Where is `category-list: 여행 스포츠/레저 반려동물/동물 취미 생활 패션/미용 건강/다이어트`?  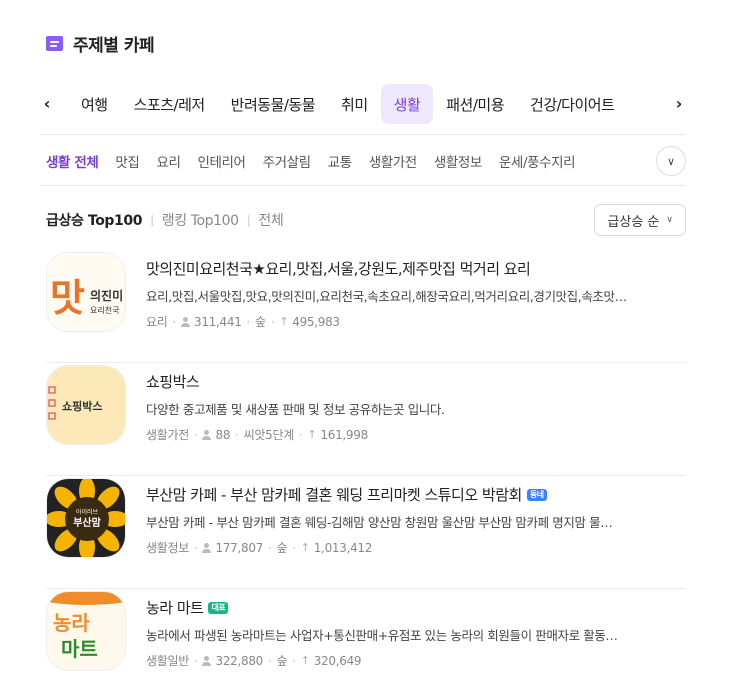
category-list: 여행 스포츠/레저 반려동물/동물 취미 생활 패션/미용 건강/다이어트 is located at coordinates (369, 104).